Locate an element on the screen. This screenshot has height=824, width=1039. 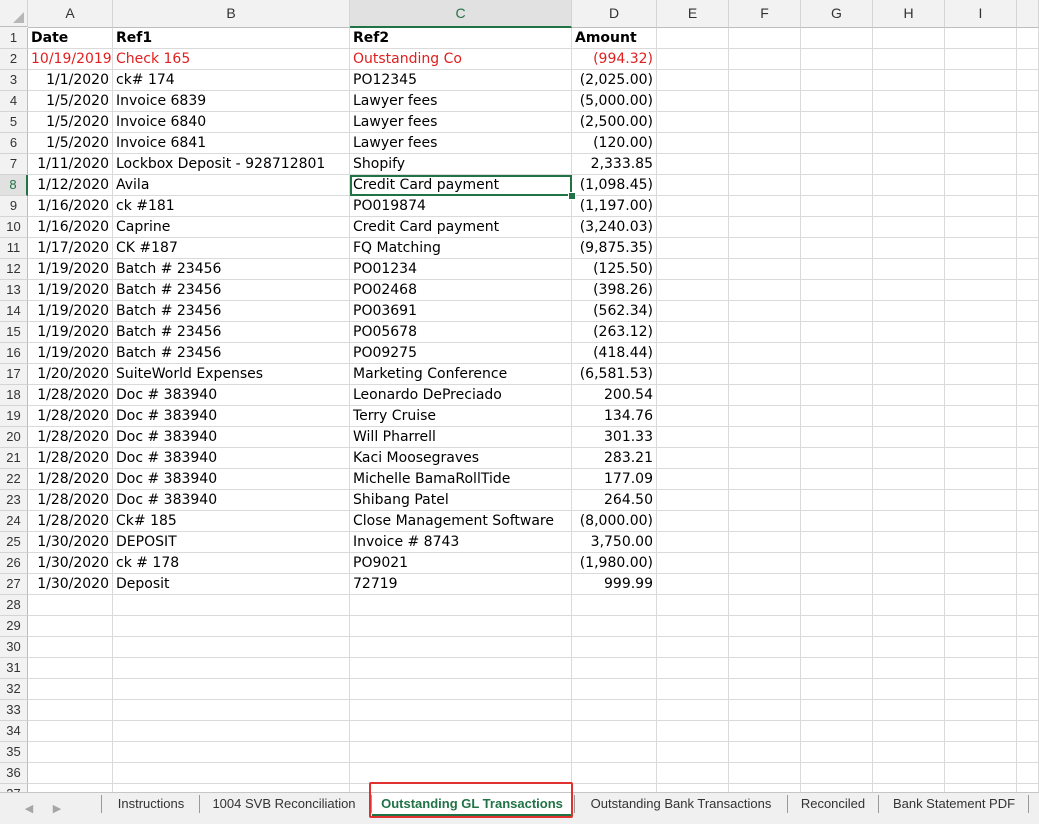
sheet-tab-instructions: Instructions is located at coordinates (151, 804).